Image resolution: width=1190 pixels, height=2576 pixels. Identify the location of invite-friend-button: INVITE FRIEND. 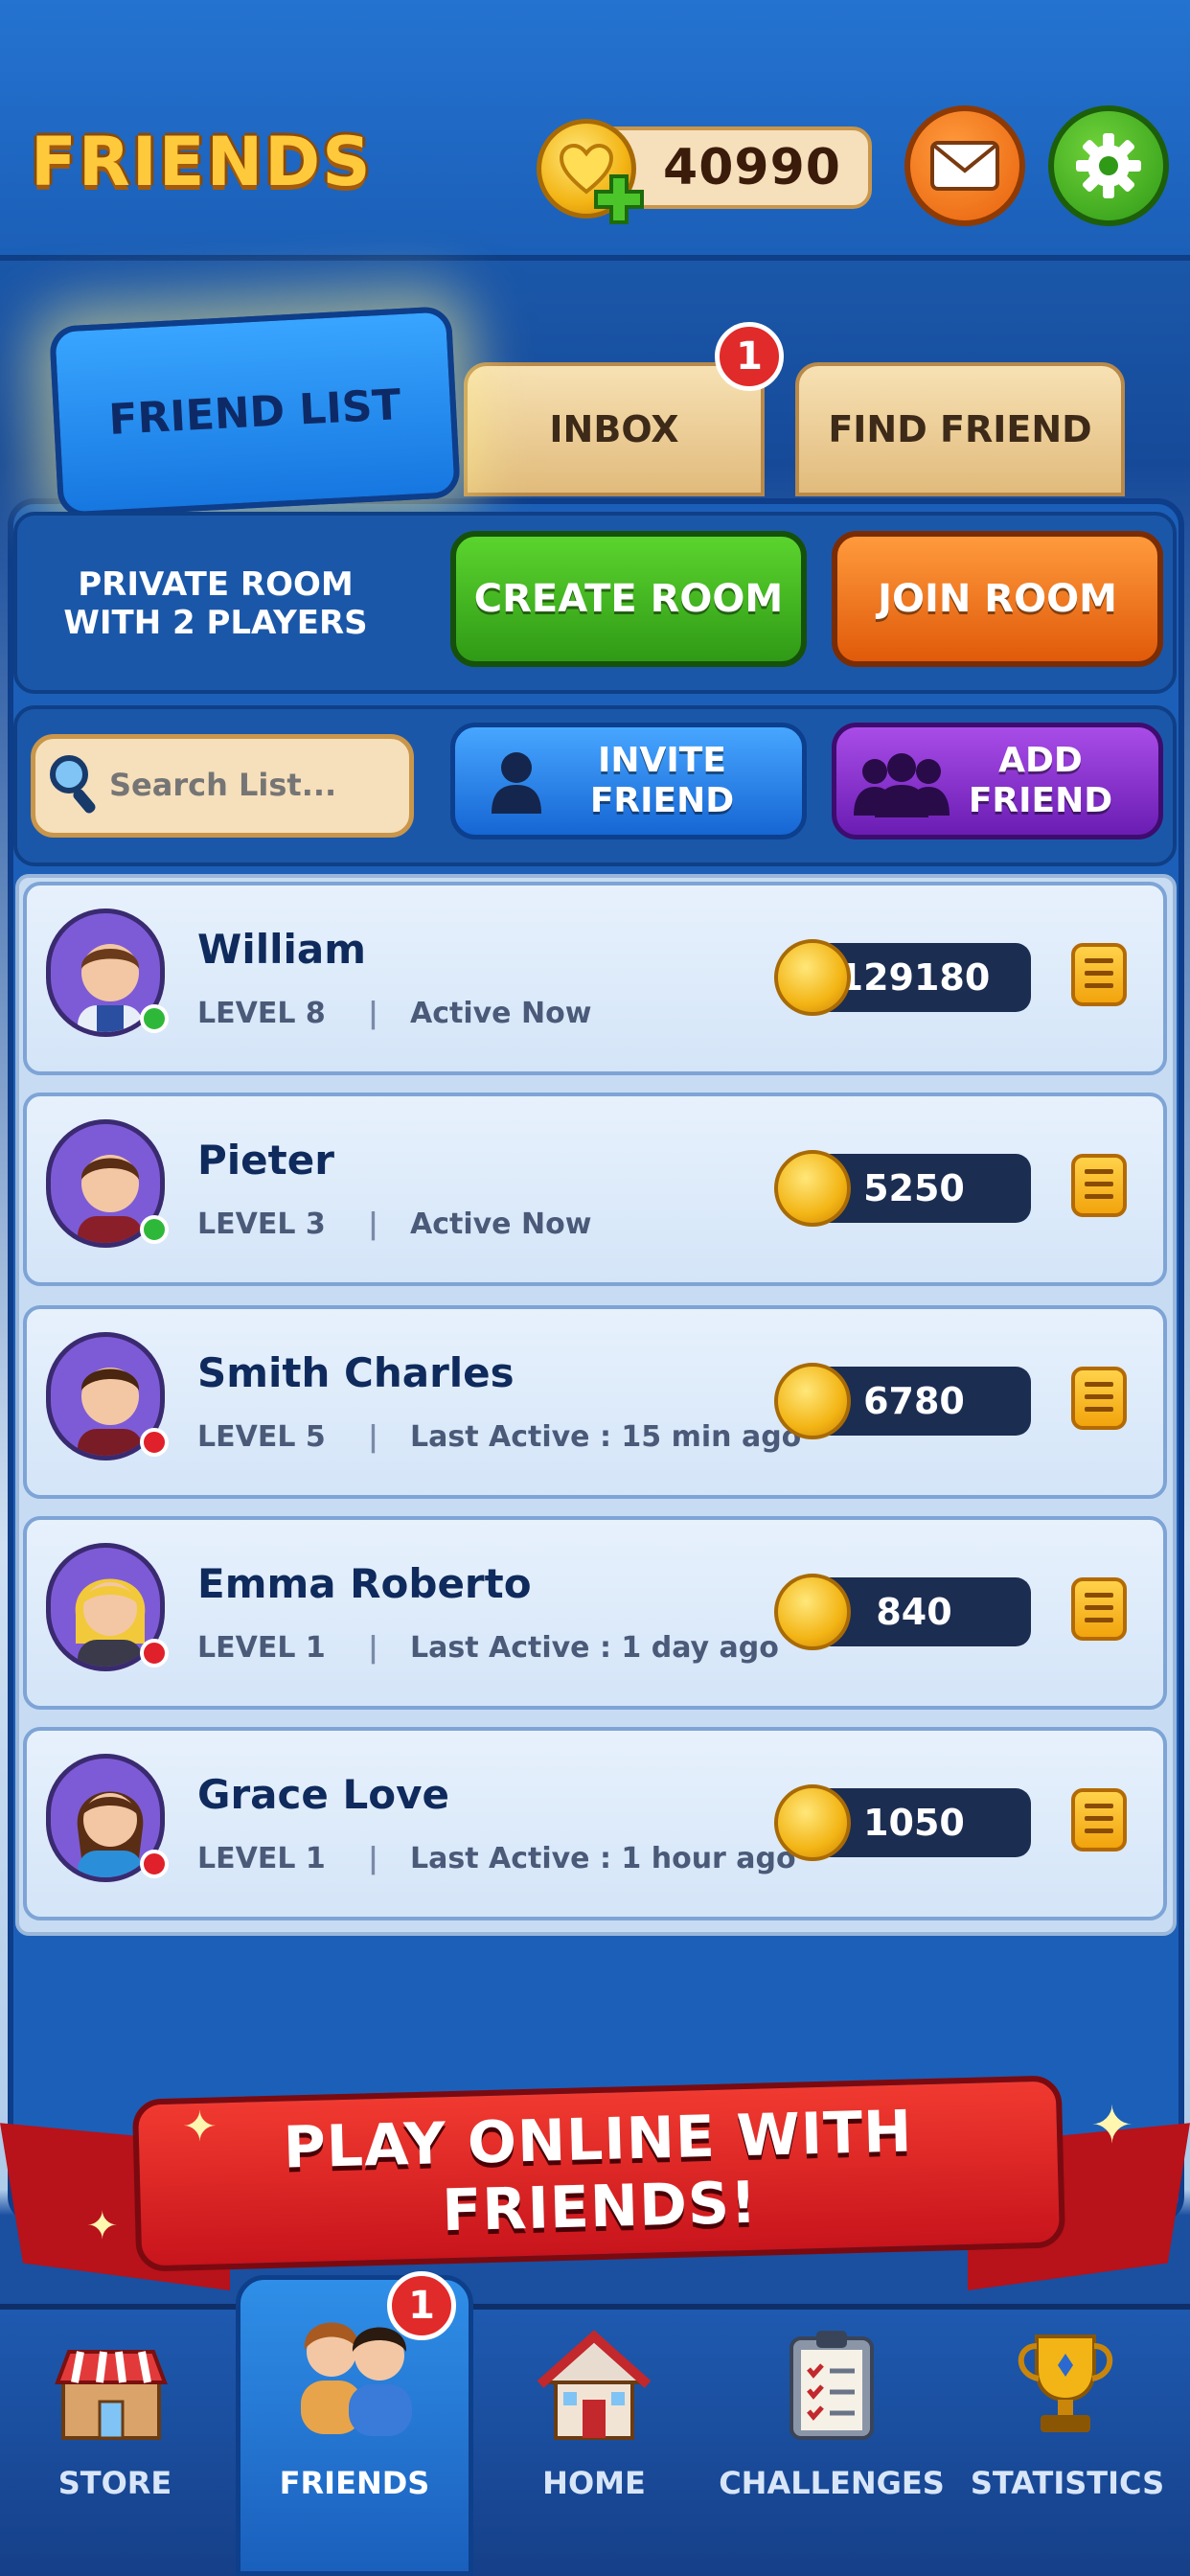
(629, 782).